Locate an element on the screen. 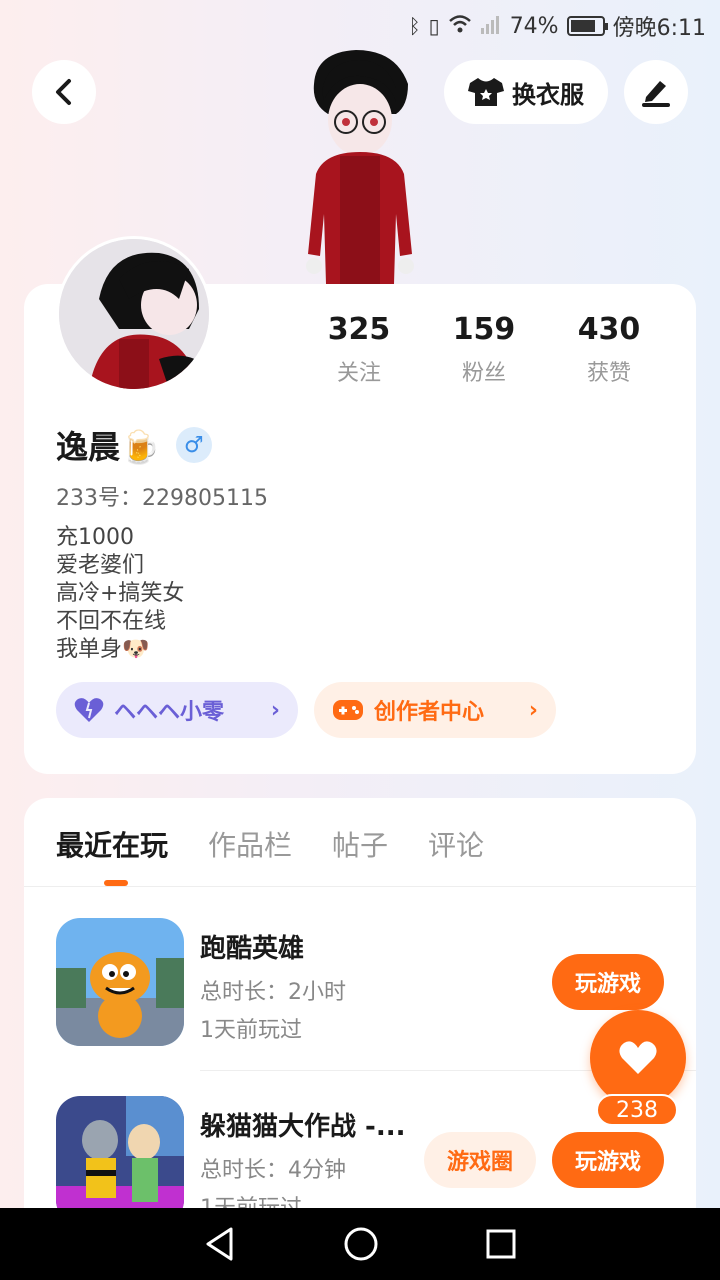 The height and width of the screenshot is (1280, 720). profile-stats: 325 关注 159 粉丝 430 获赞 is located at coordinates (484, 349).